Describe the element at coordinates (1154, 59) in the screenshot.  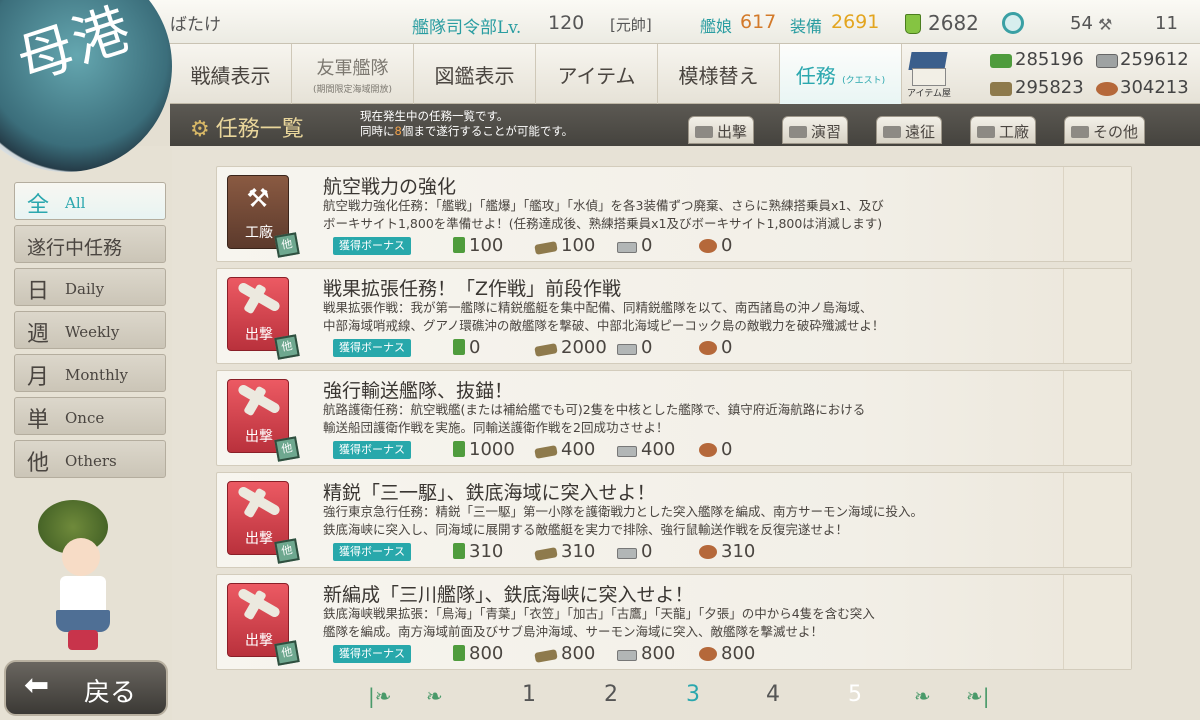
I see `steel-count: 259612` at that location.